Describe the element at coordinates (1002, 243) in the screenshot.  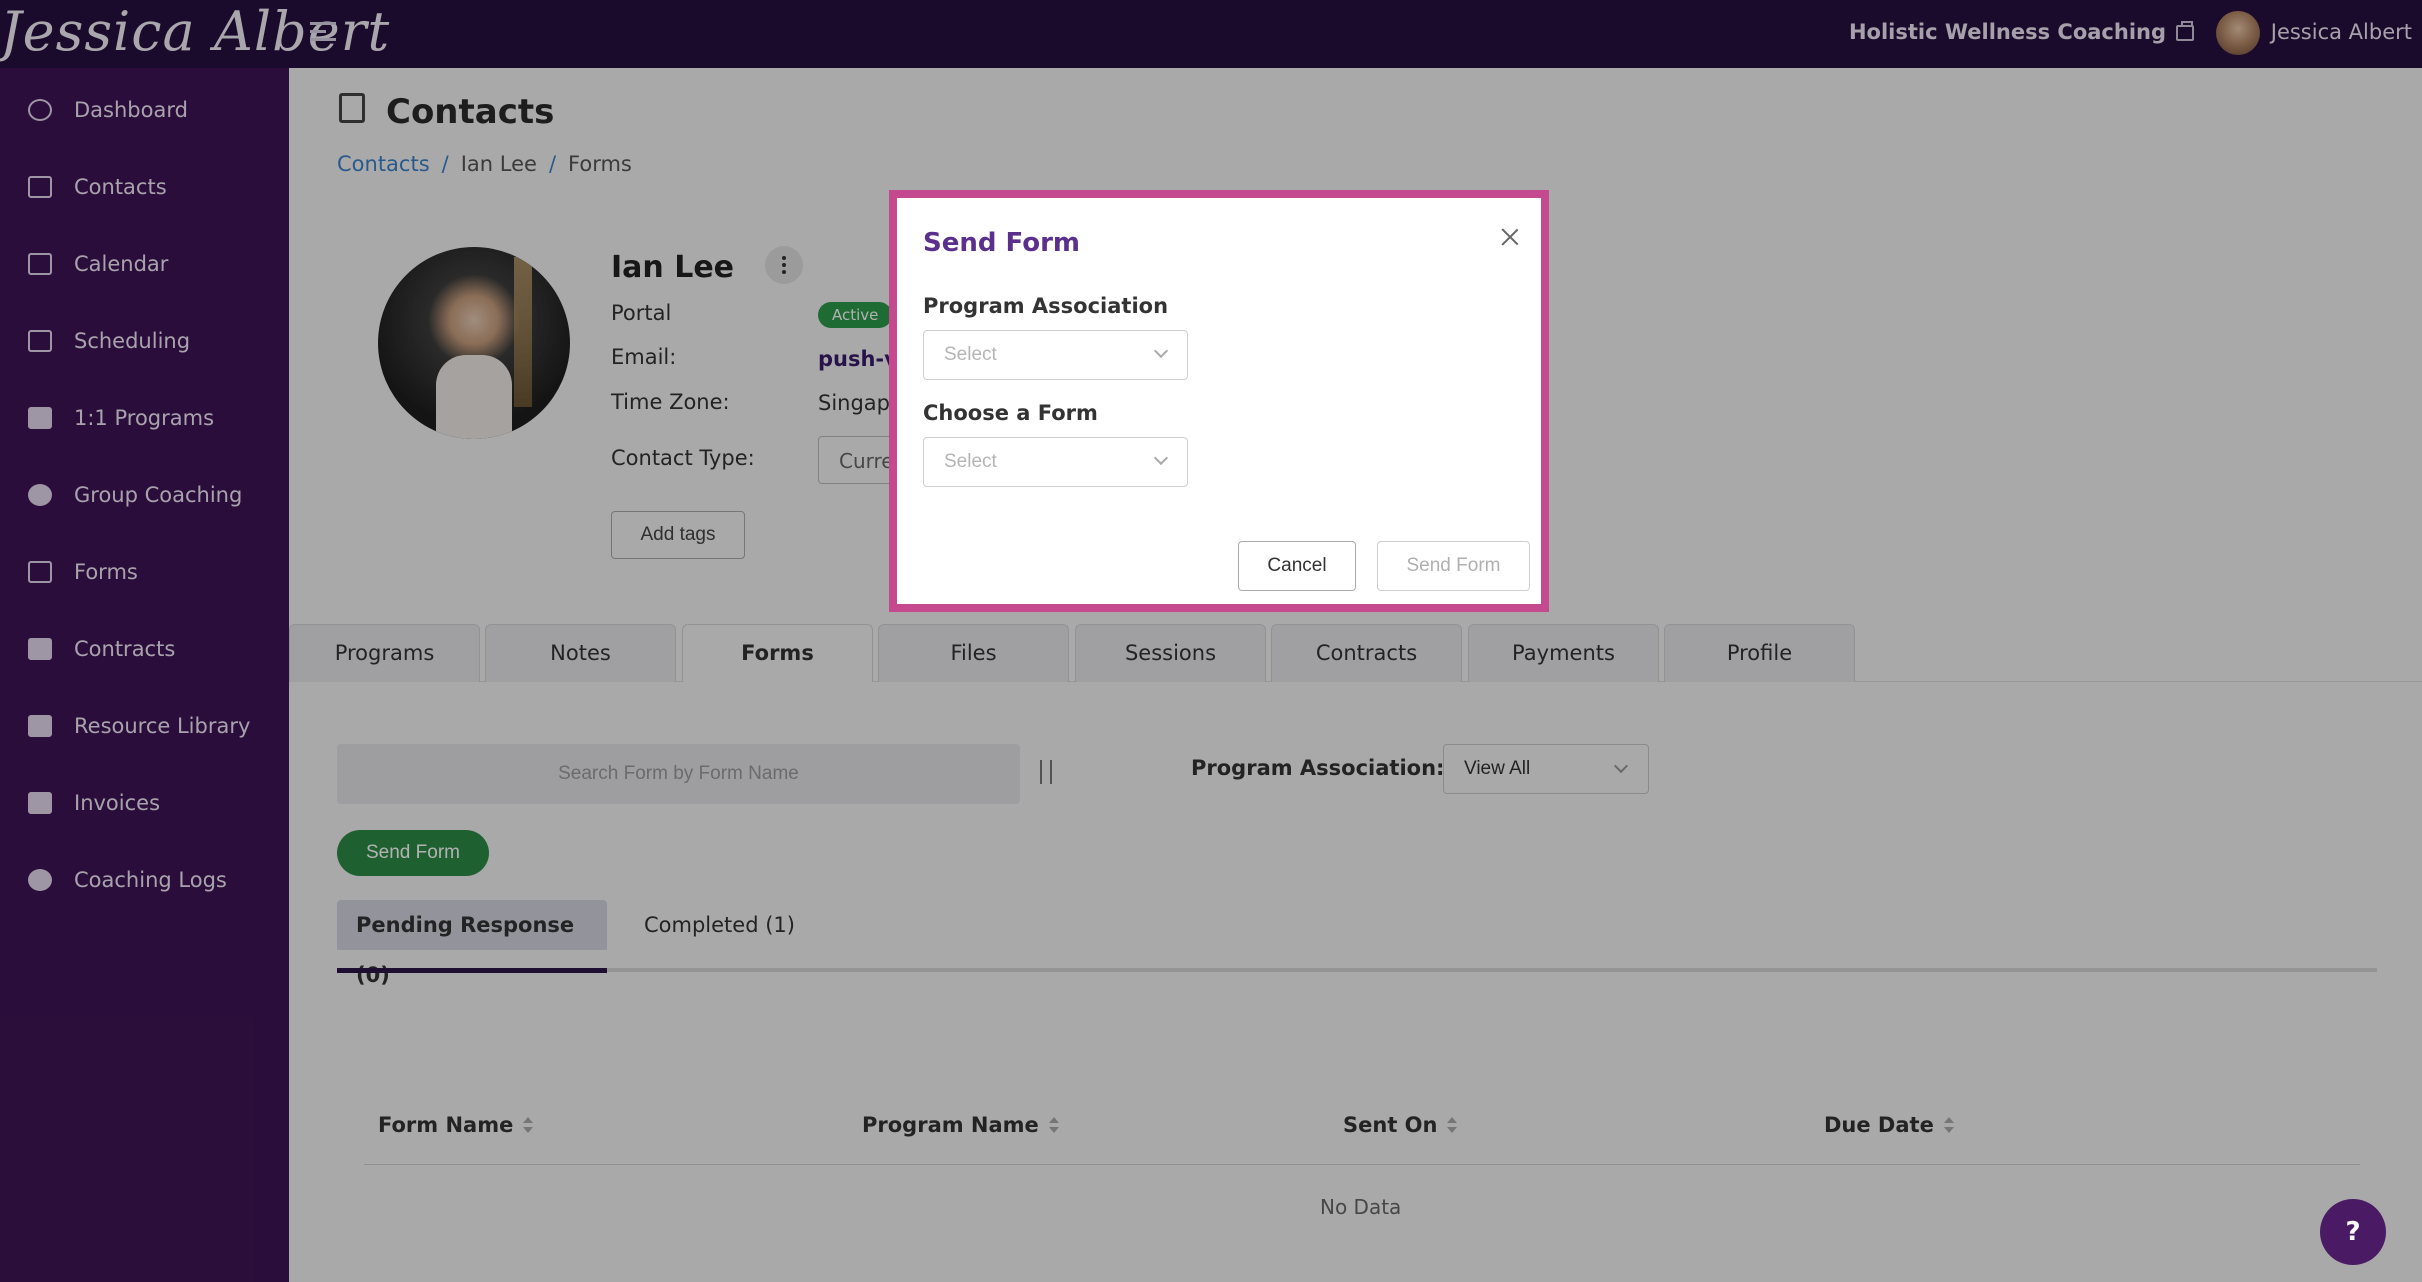
I see `dialog-title: Send Form` at that location.